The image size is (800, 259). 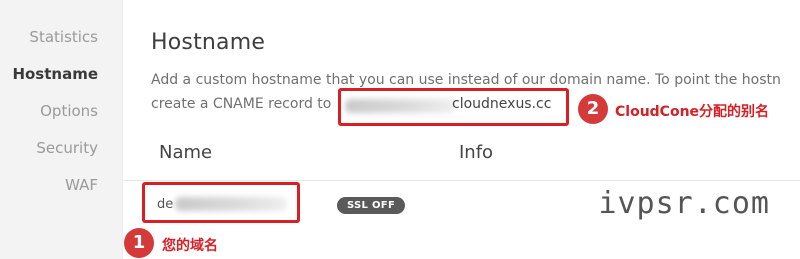 I want to click on table-divider, so click(x=461, y=180).